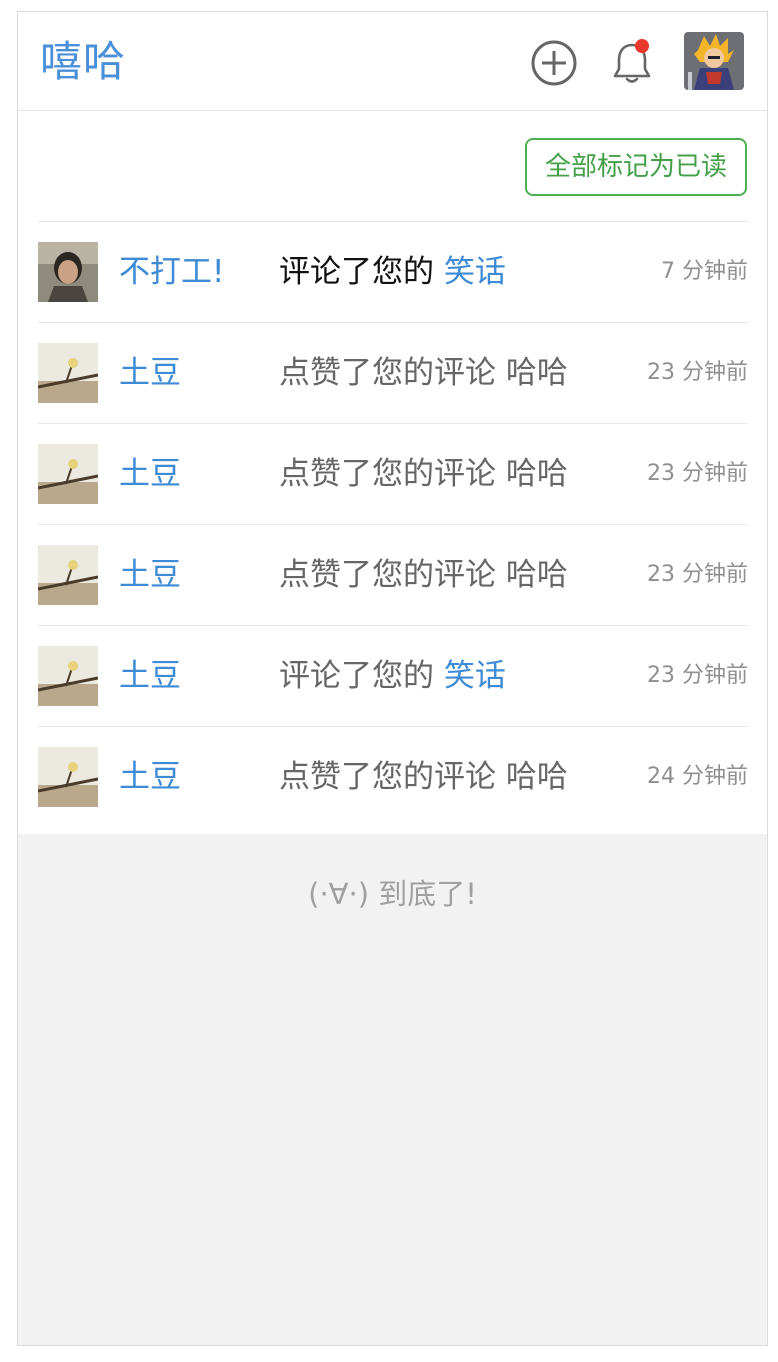 This screenshot has width=778, height=1362. Describe the element at coordinates (392, 61) in the screenshot. I see `top-header: 嘻哈` at that location.